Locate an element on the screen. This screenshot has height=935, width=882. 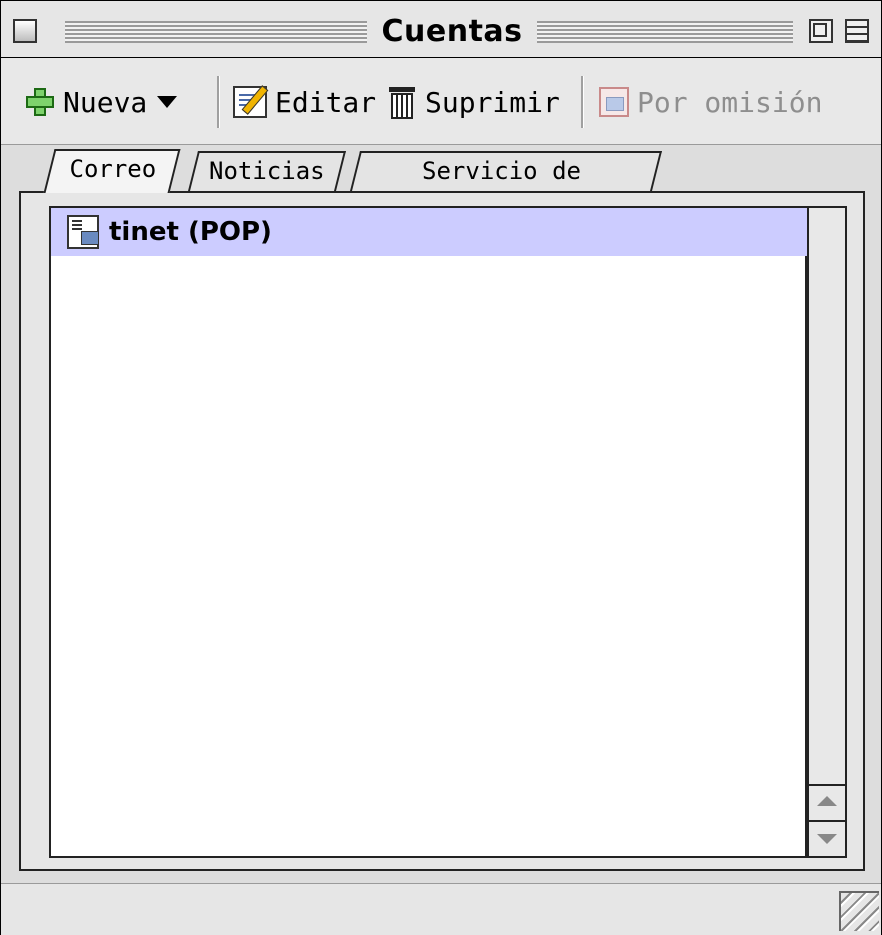
window-title: Cuentas is located at coordinates (452, 32).